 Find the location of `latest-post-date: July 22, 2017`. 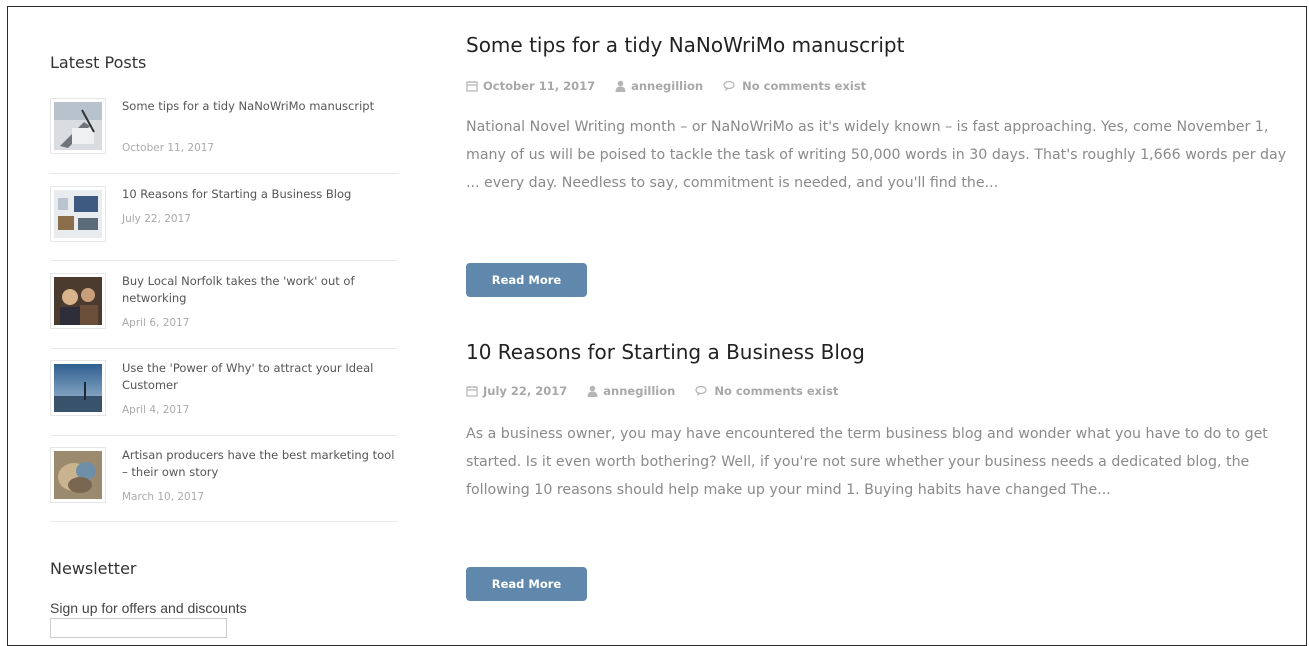

latest-post-date: July 22, 2017 is located at coordinates (156, 219).